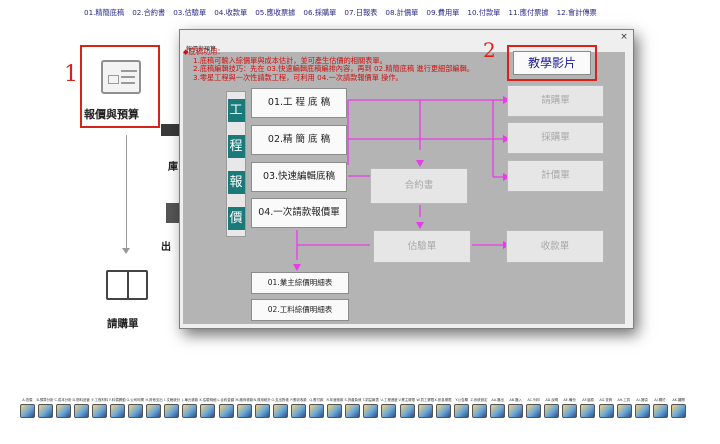  I want to click on vertical-char-1: 工, so click(236, 110).